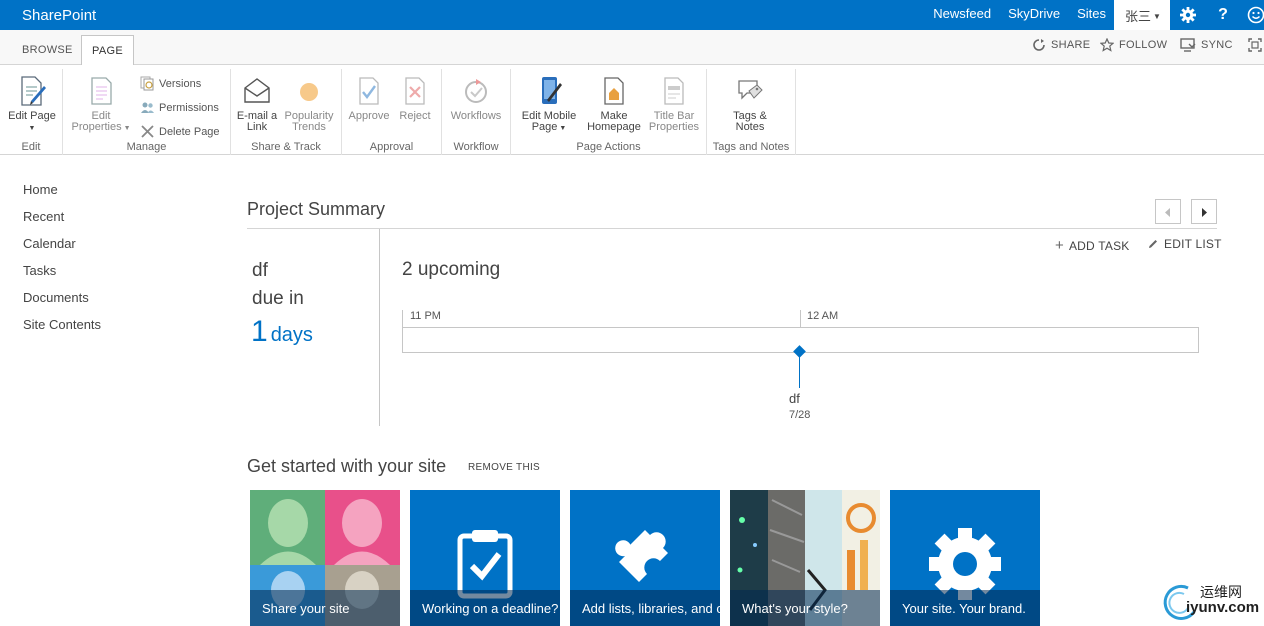 Image resolution: width=1264 pixels, height=626 pixels. I want to click on edit-list-button: EDIT LIST, so click(1184, 244).